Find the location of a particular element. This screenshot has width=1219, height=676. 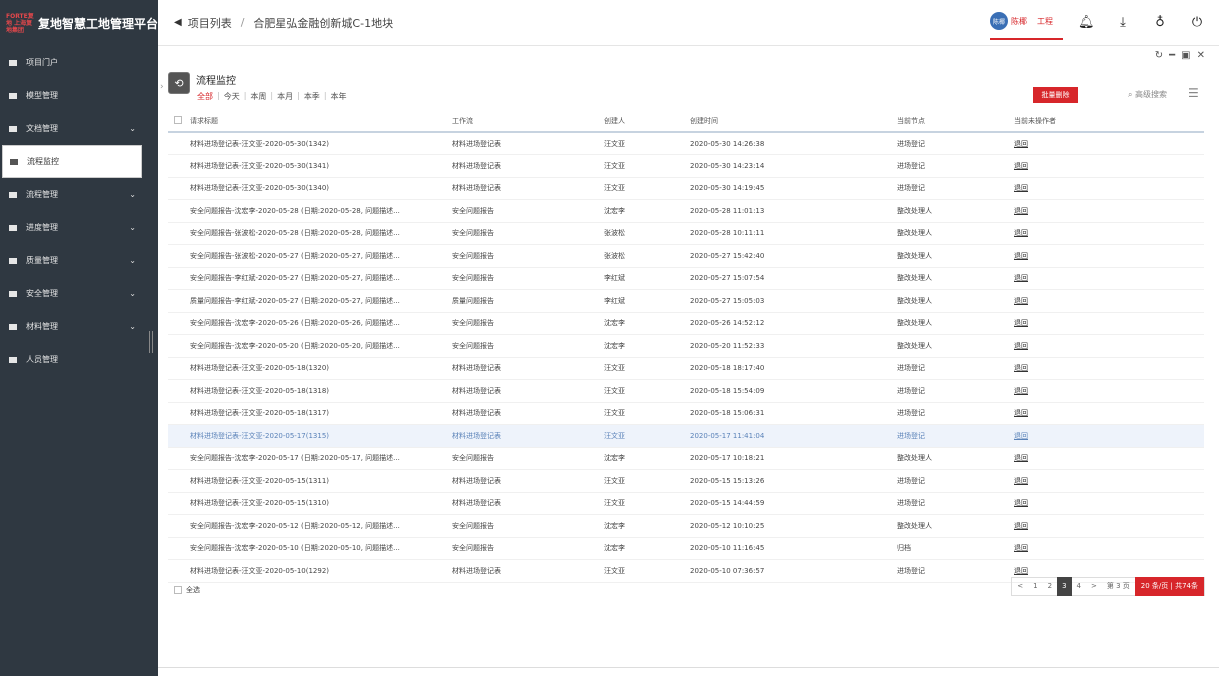

download-icon: ⤓ is located at coordinates (1123, 23).